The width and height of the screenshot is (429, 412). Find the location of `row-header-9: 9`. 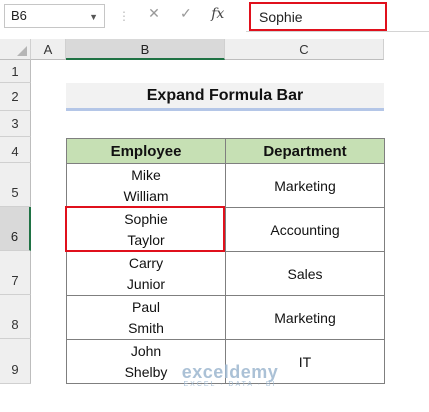

row-header-9: 9 is located at coordinates (15, 361).